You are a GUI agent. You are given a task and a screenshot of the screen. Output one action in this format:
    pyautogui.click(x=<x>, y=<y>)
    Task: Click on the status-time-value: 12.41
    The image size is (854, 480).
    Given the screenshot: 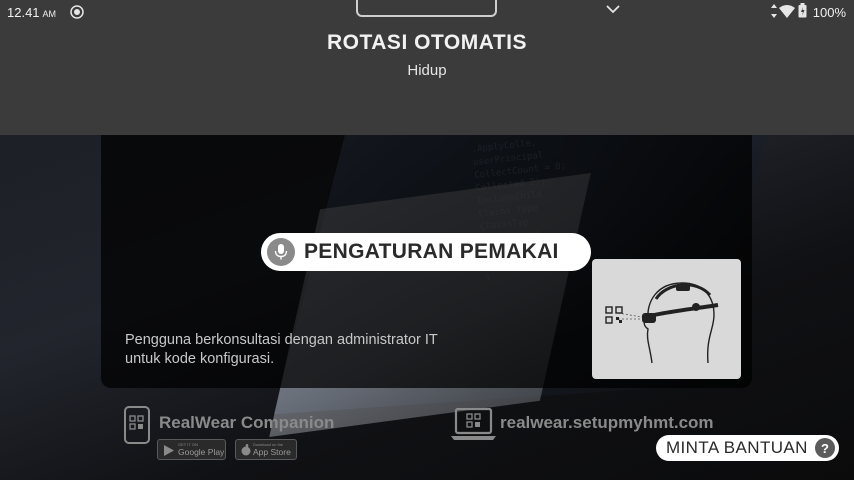 What is the action you would take?
    pyautogui.click(x=23, y=12)
    